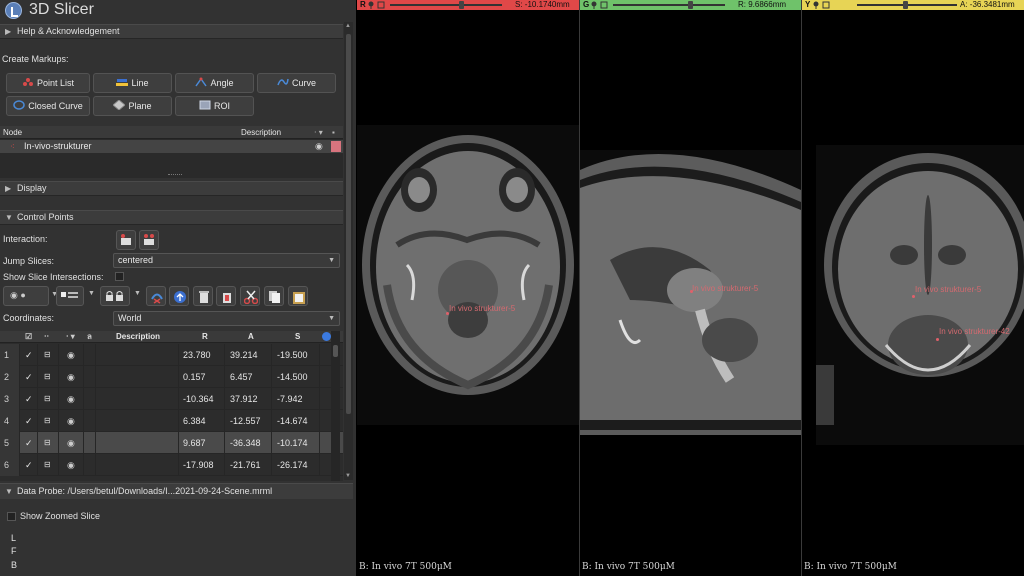 The image size is (1024, 576). What do you see at coordinates (274, 296) in the screenshot?
I see `copy-button` at bounding box center [274, 296].